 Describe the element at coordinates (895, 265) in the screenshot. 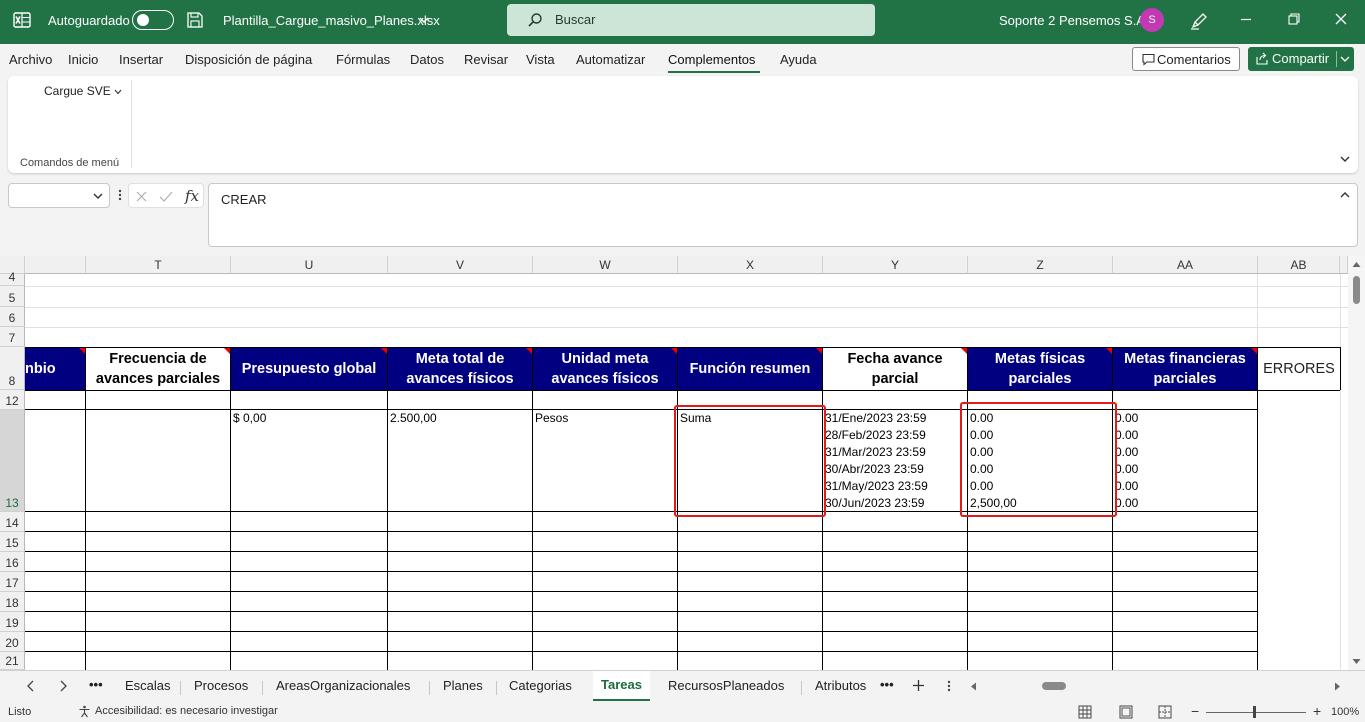

I see `column-header-y: Y` at that location.